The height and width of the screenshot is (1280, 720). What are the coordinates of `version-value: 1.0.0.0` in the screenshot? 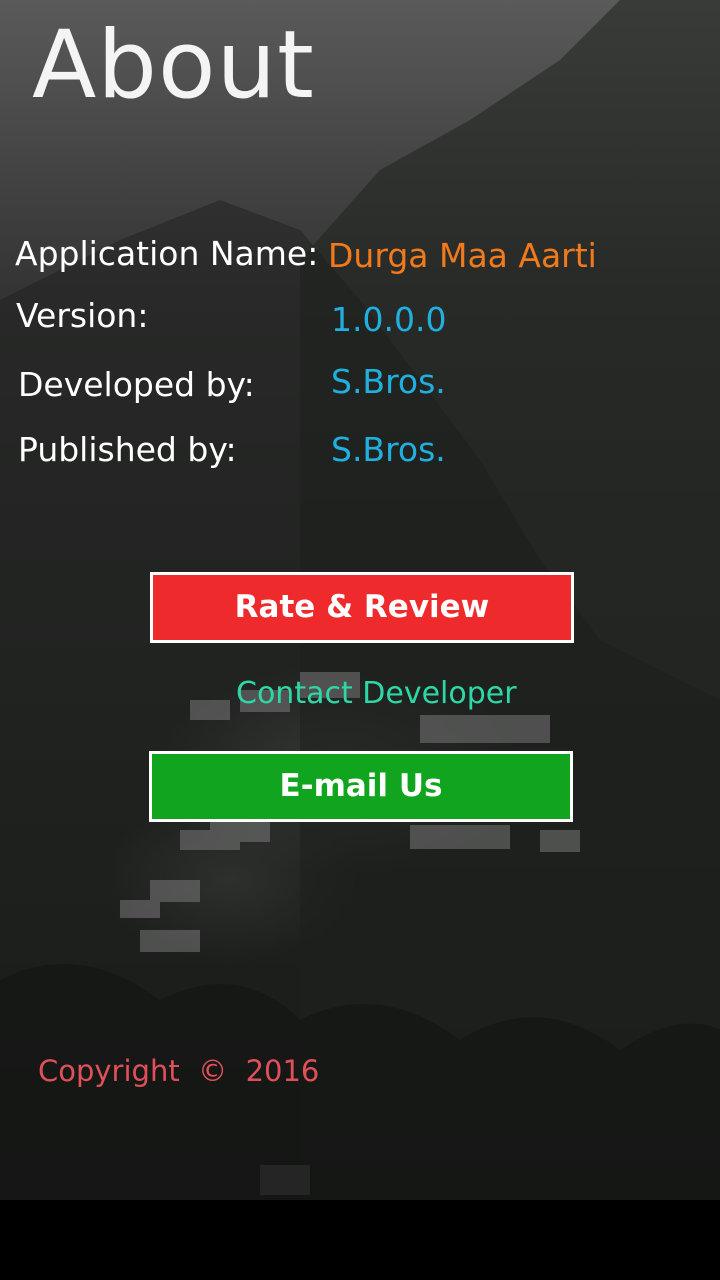 It's located at (389, 319).